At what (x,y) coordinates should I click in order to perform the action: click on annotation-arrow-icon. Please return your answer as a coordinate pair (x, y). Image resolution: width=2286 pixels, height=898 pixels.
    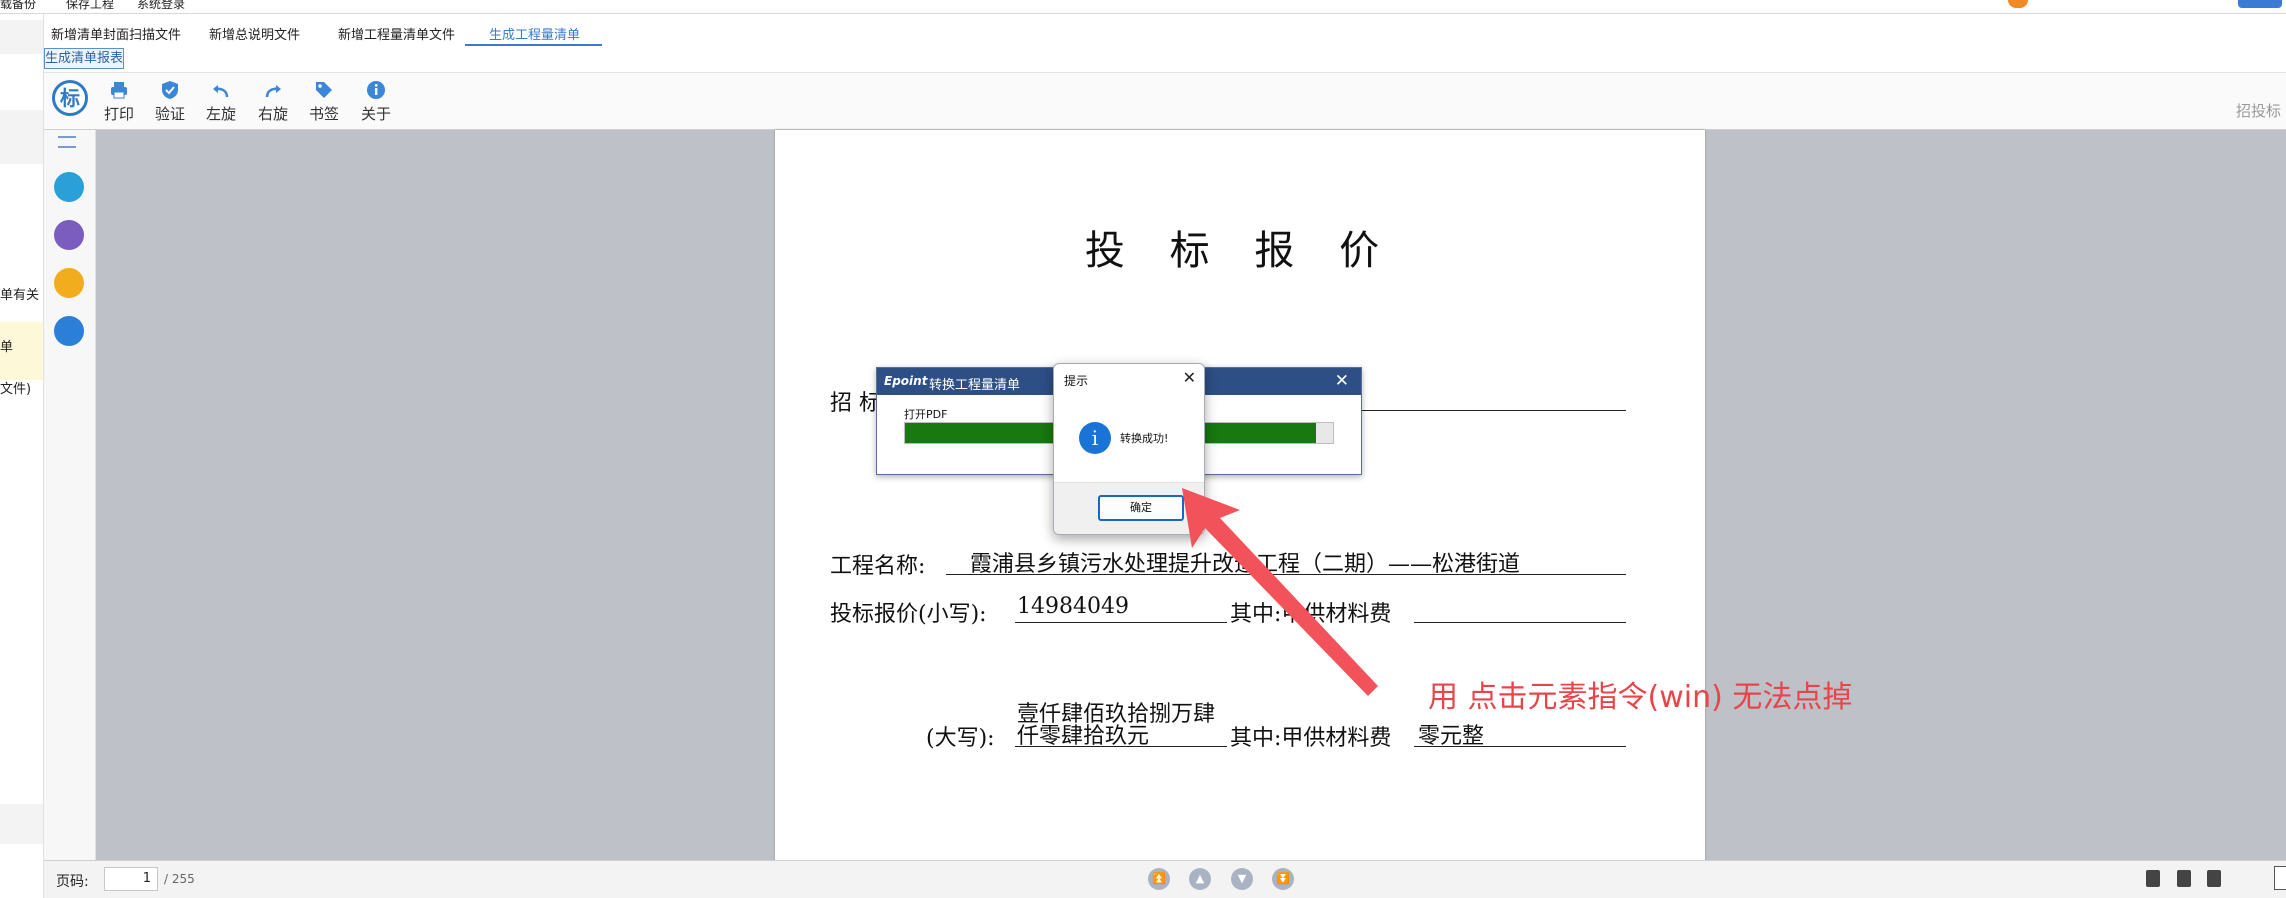
    Looking at the image, I should click on (1280, 592).